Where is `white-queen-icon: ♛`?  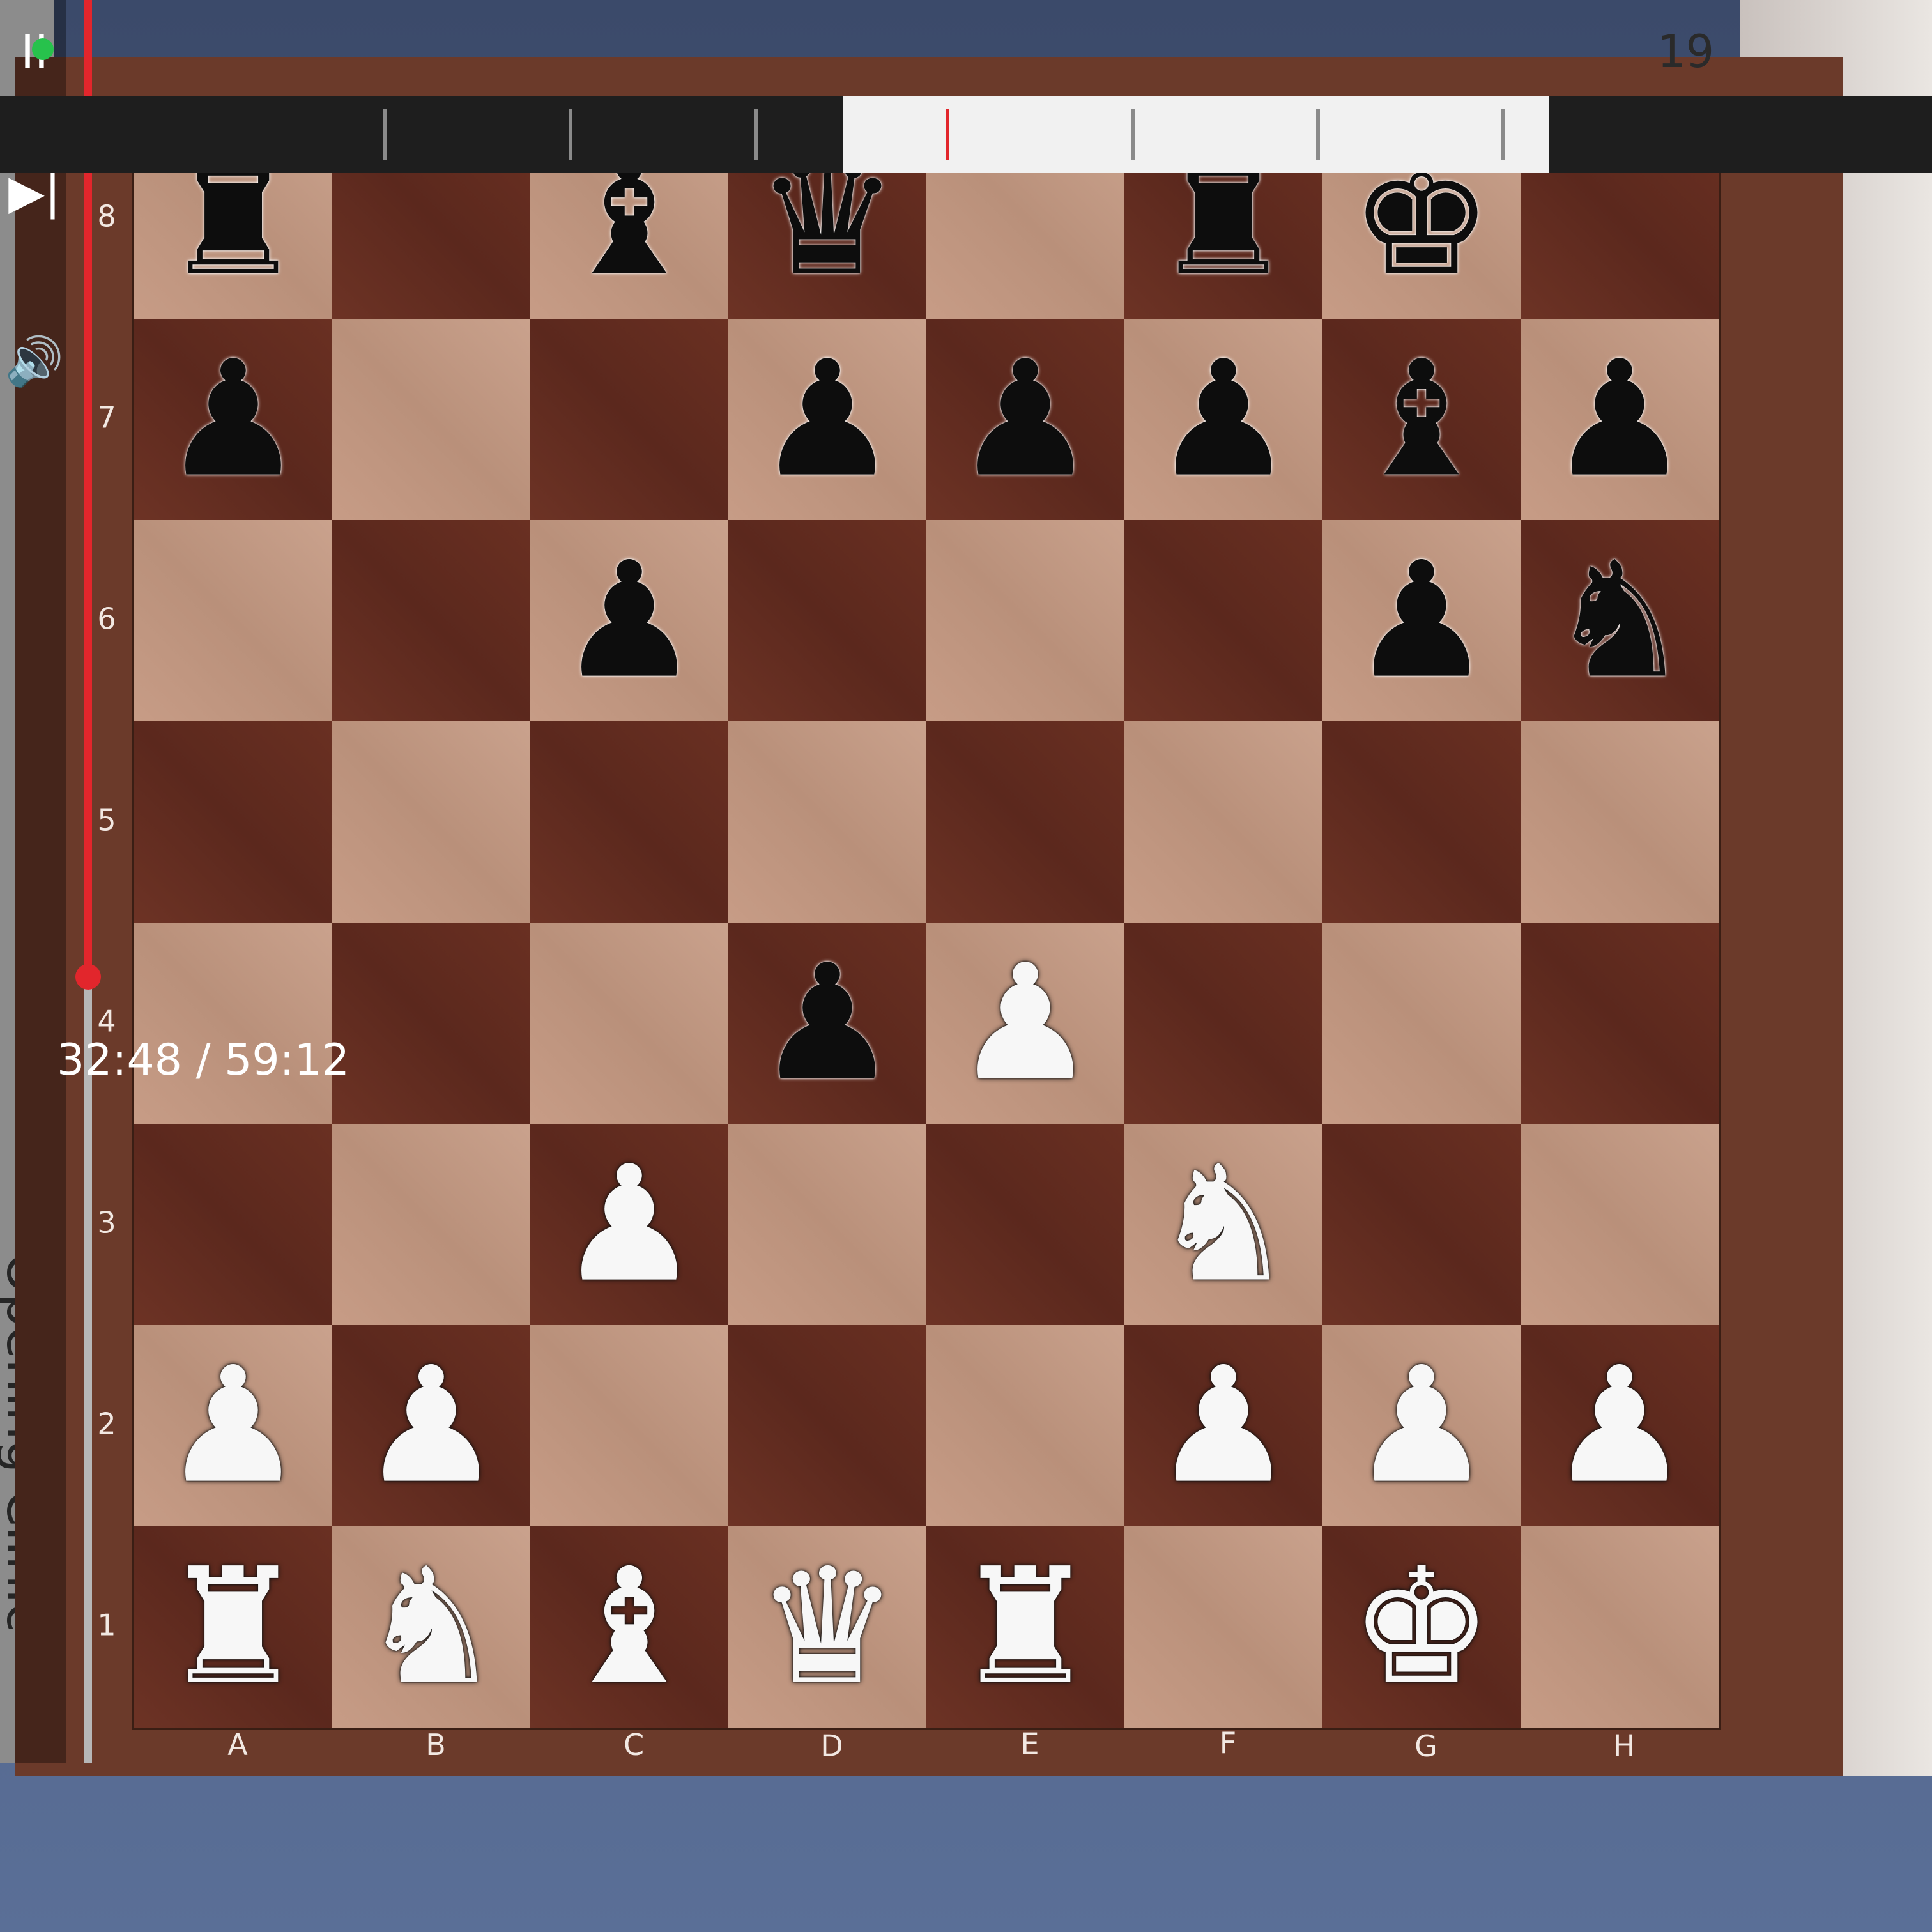 white-queen-icon: ♛ is located at coordinates (827, 1627).